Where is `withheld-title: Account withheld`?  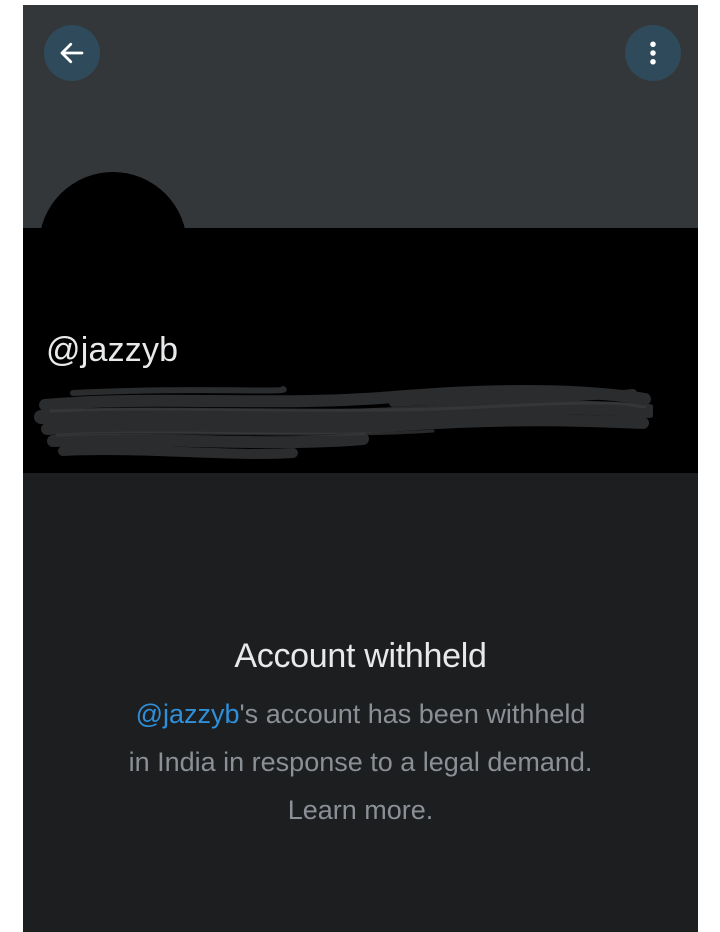
withheld-title: Account withheld is located at coordinates (360, 656).